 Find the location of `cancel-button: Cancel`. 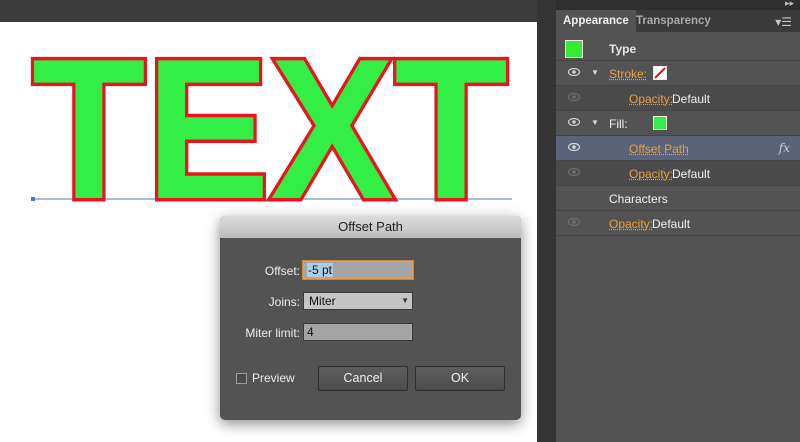

cancel-button: Cancel is located at coordinates (363, 378).